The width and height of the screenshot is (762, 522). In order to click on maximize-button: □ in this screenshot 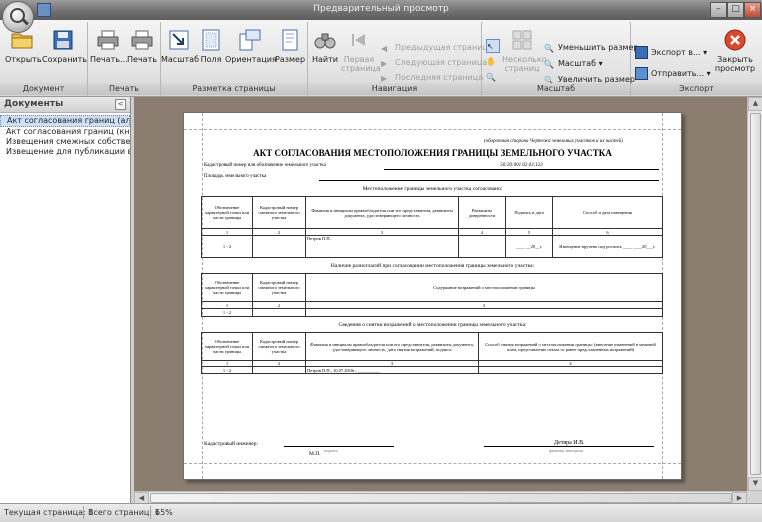, I will do `click(735, 10)`.